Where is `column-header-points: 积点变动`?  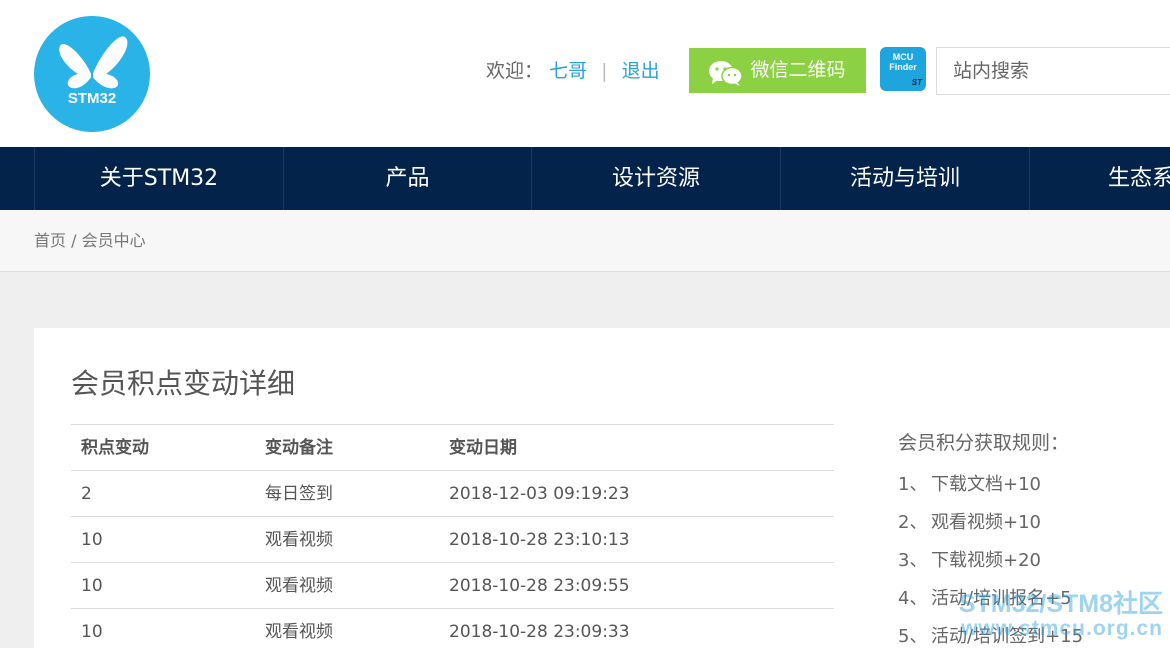
column-header-points: 积点变动 is located at coordinates (115, 448).